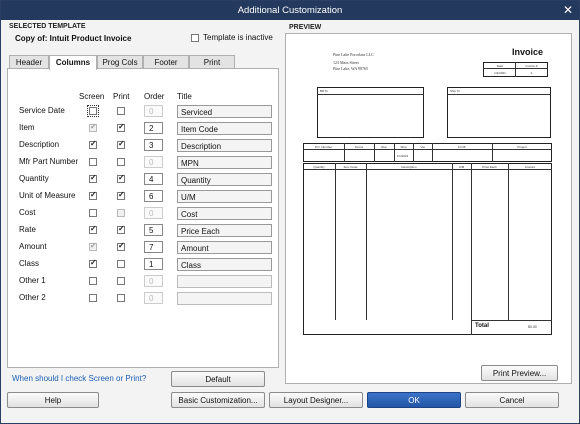 The image size is (580, 424). Describe the element at coordinates (522, 147) in the screenshot. I see `meta-header-6: Project` at that location.